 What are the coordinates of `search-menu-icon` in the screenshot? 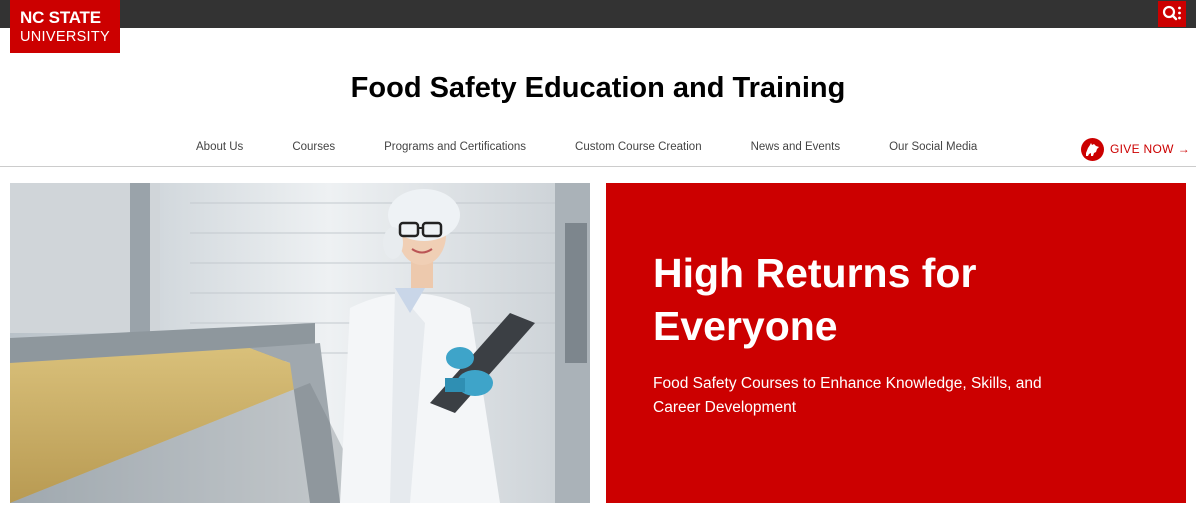 It's located at (1171, 13).